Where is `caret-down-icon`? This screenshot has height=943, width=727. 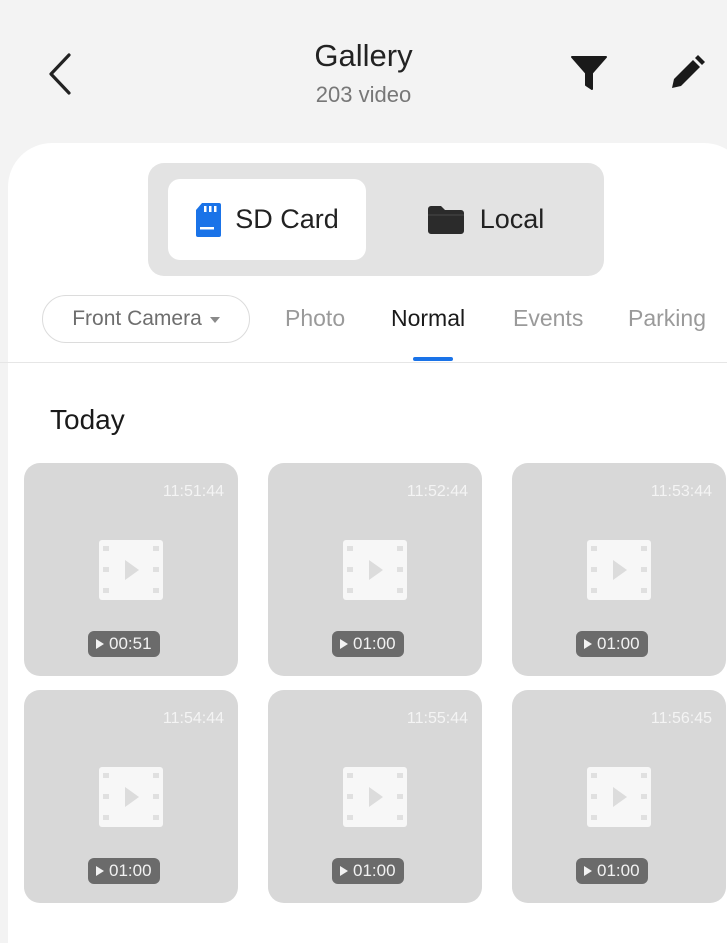 caret-down-icon is located at coordinates (214, 320).